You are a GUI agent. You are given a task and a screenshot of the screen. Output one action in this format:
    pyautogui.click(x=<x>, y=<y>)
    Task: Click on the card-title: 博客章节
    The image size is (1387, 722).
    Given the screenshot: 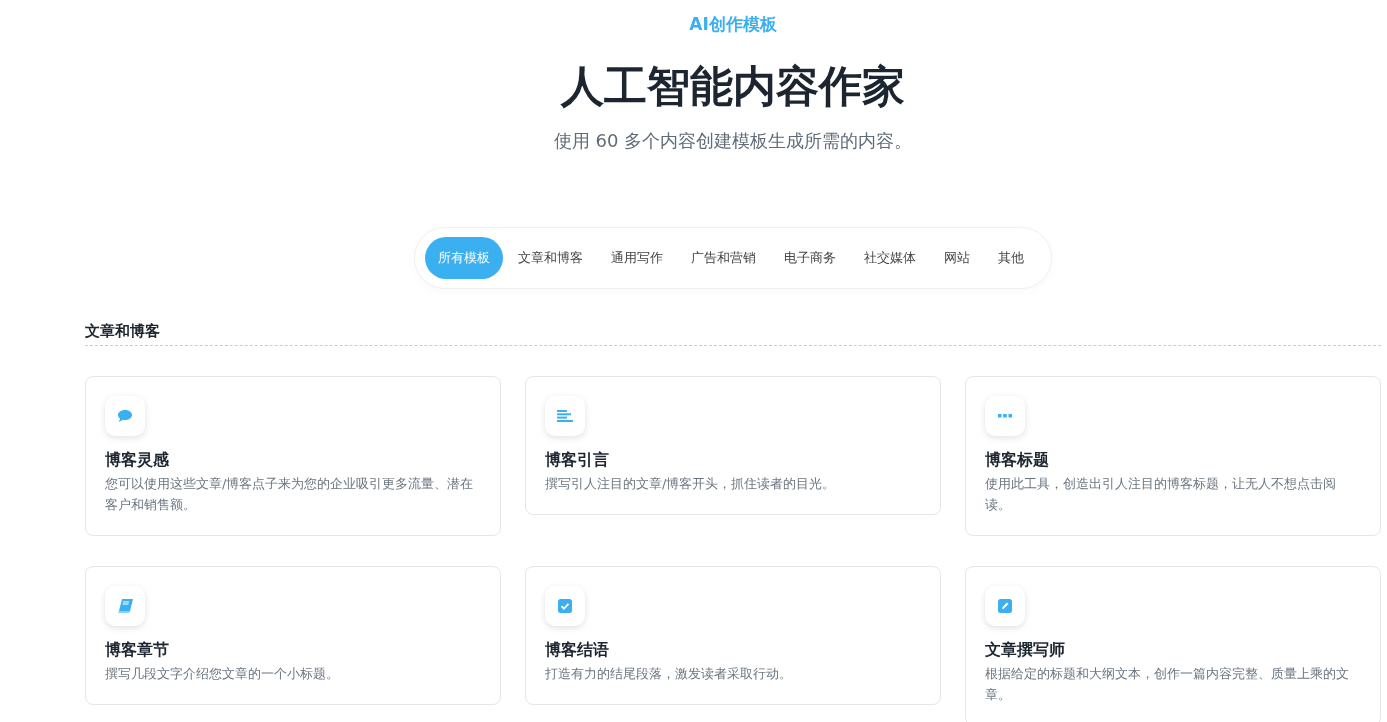 What is the action you would take?
    pyautogui.click(x=137, y=650)
    